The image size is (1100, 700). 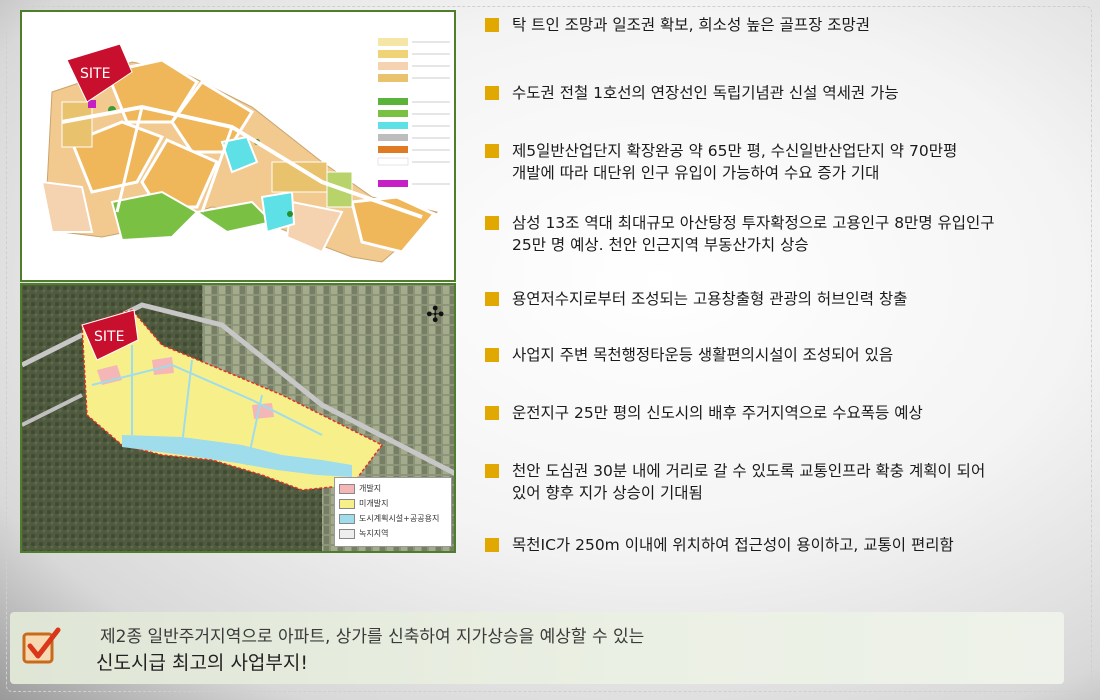 I want to click on bullet-text: 목천IC가 250m 이내에 위치하여 접근성이 용이하고, 교통이 편리함, so click(x=733, y=545).